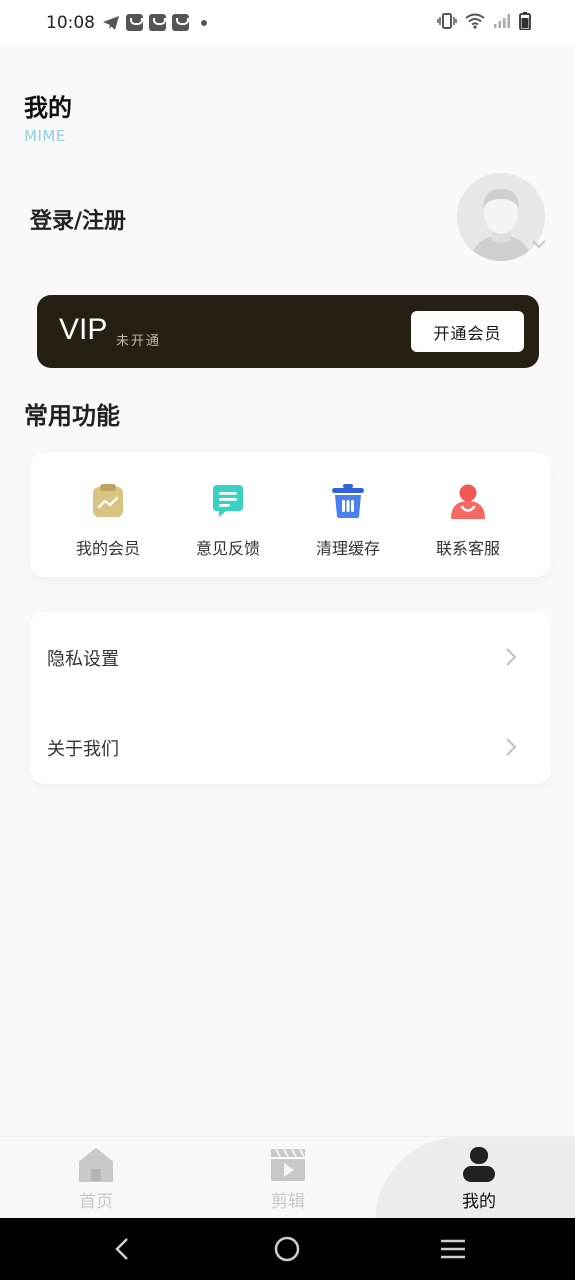  I want to click on login-register-link: 登录/注册, so click(78, 219).